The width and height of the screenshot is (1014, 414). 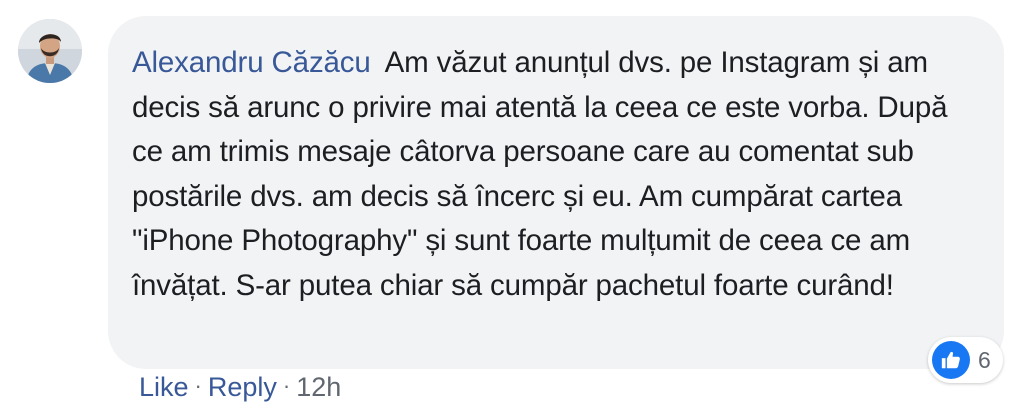 I want to click on reactions-summary: 6, so click(x=965, y=360).